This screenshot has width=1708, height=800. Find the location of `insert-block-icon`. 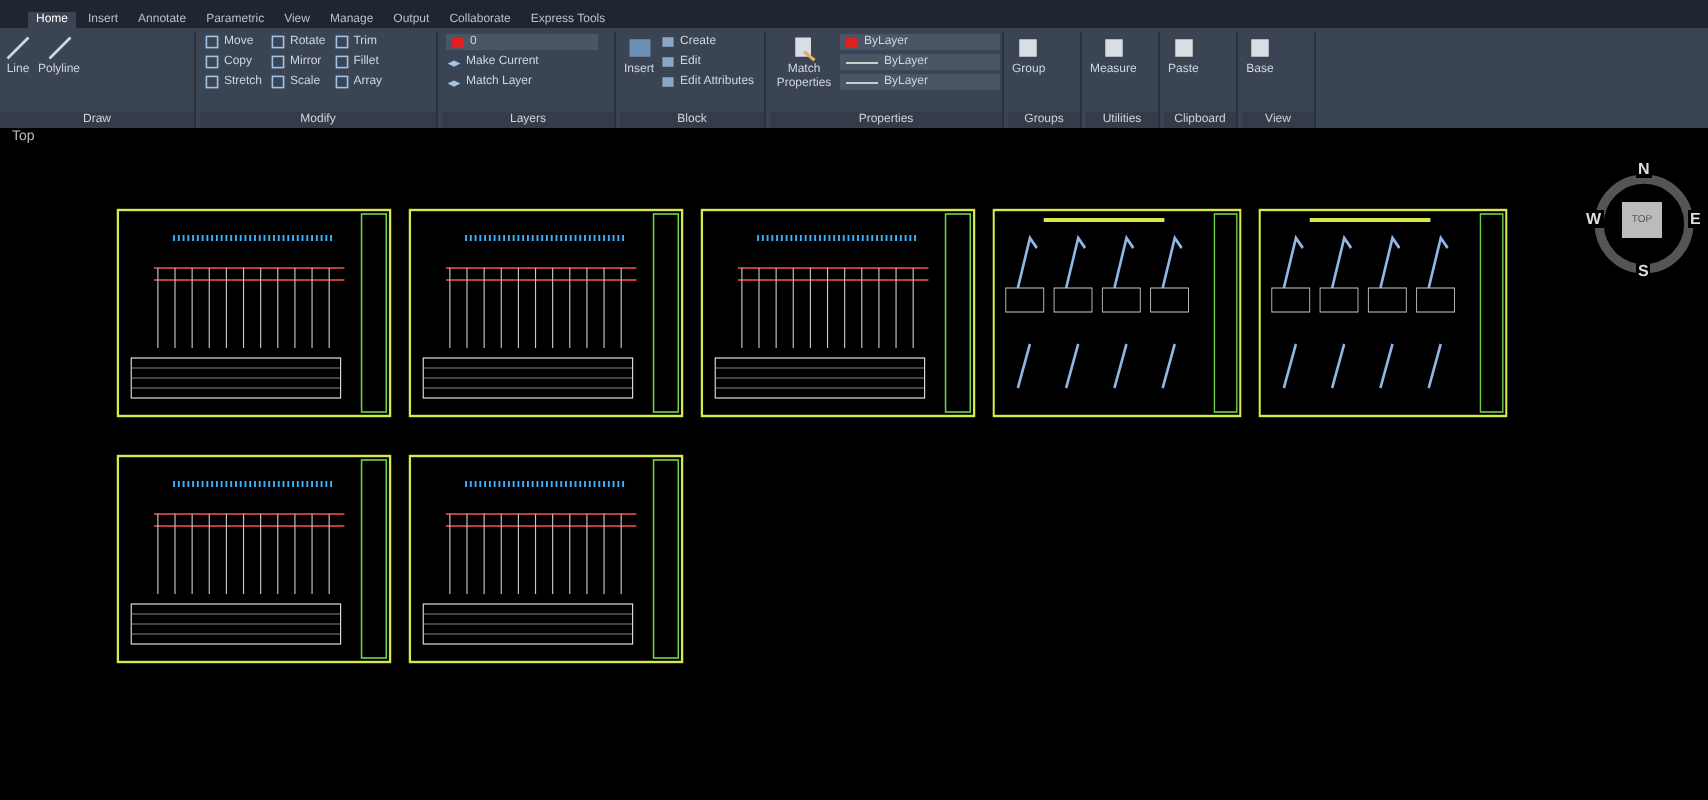

insert-block-icon is located at coordinates (639, 48).